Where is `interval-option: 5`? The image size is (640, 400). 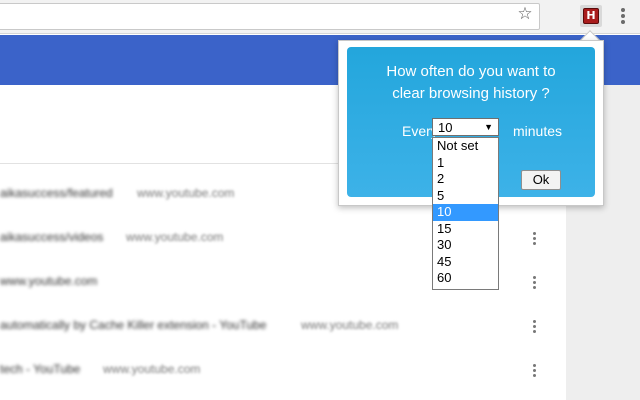 interval-option: 5 is located at coordinates (465, 196).